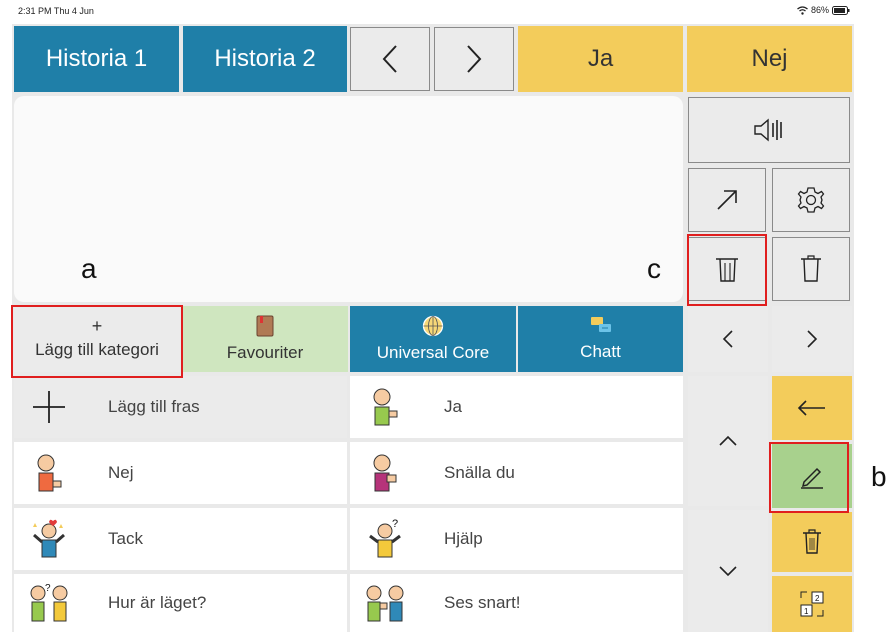 The image size is (892, 632). What do you see at coordinates (879, 476) in the screenshot?
I see `callout-b: b` at bounding box center [879, 476].